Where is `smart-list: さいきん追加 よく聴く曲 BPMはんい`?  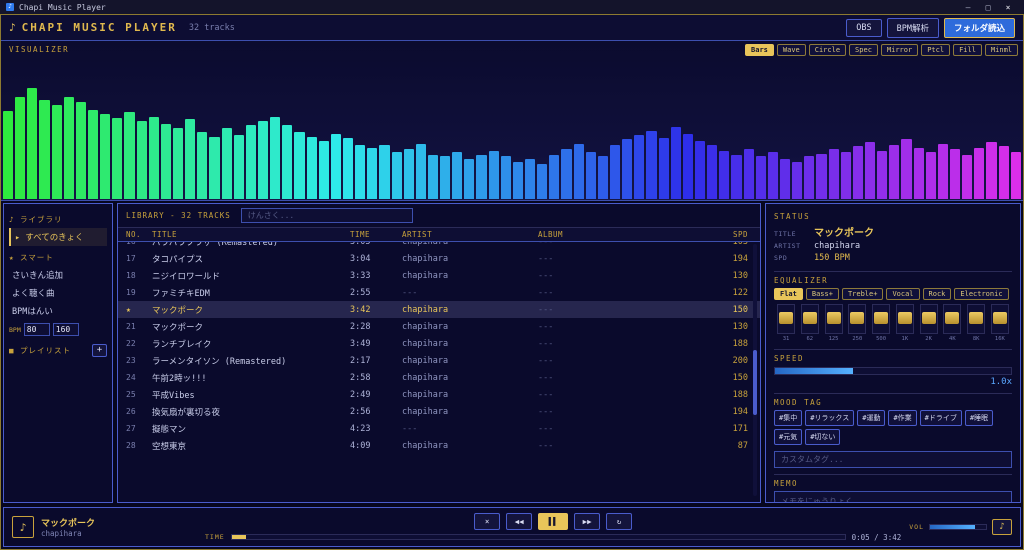
smart-list: さいきん追加 よく聴く曲 BPMはんい is located at coordinates (58, 293).